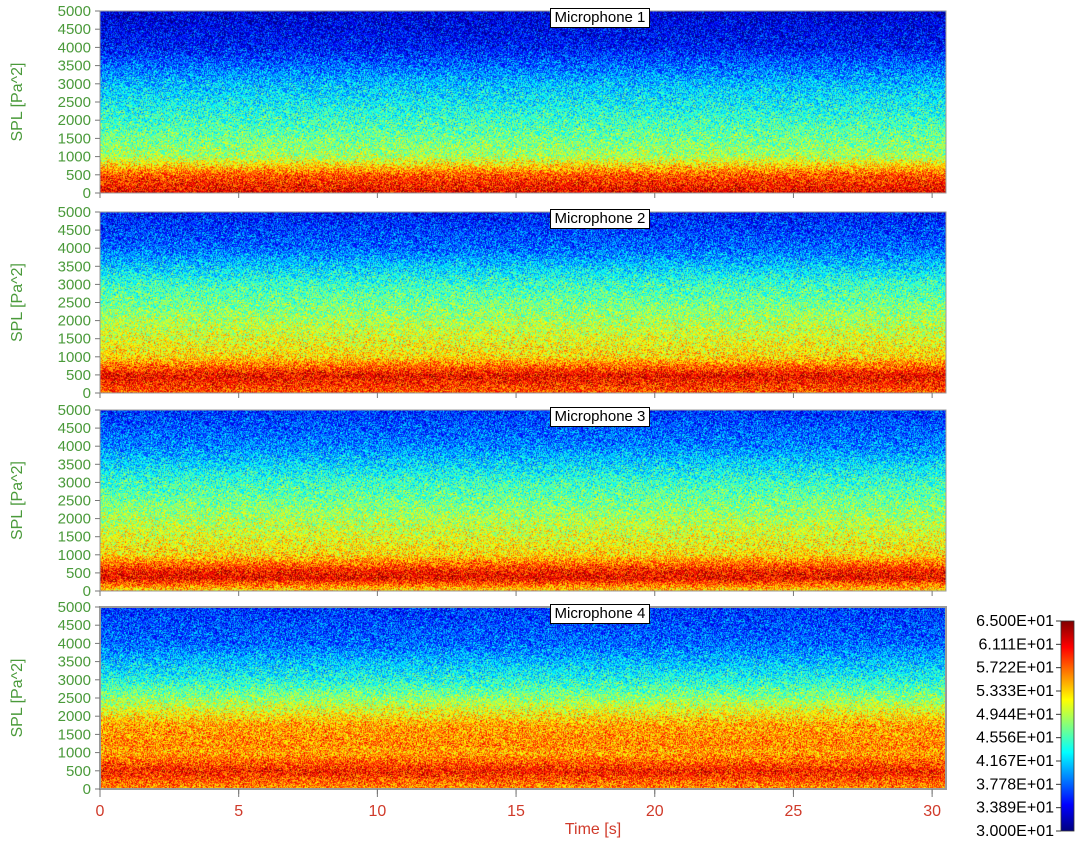 Image resolution: width=1080 pixels, height=842 pixels. Describe the element at coordinates (1015, 761) in the screenshot. I see `colorbar-label: 4.167E+01` at that location.